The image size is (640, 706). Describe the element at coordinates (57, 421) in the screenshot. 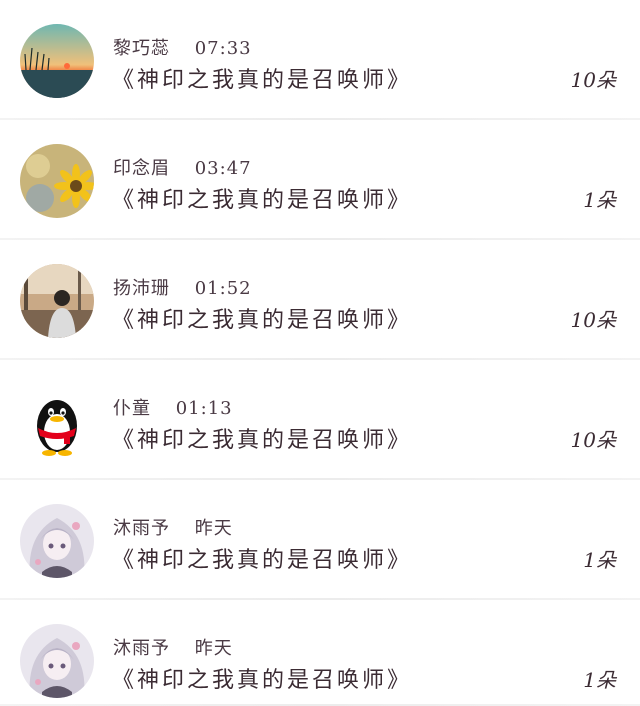

I see `penguin-icon` at that location.